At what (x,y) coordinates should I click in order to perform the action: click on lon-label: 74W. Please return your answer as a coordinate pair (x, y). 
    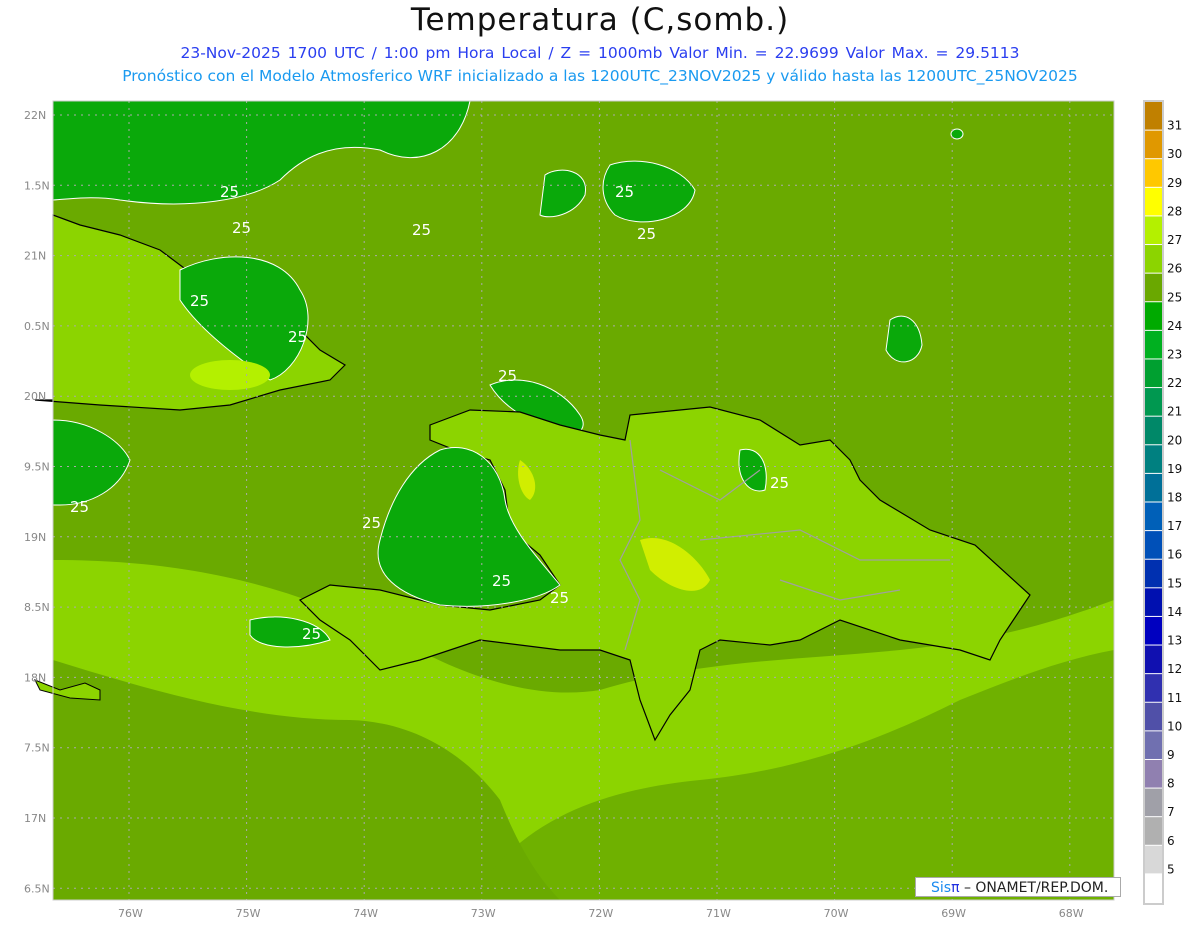
    Looking at the image, I should click on (365, 913).